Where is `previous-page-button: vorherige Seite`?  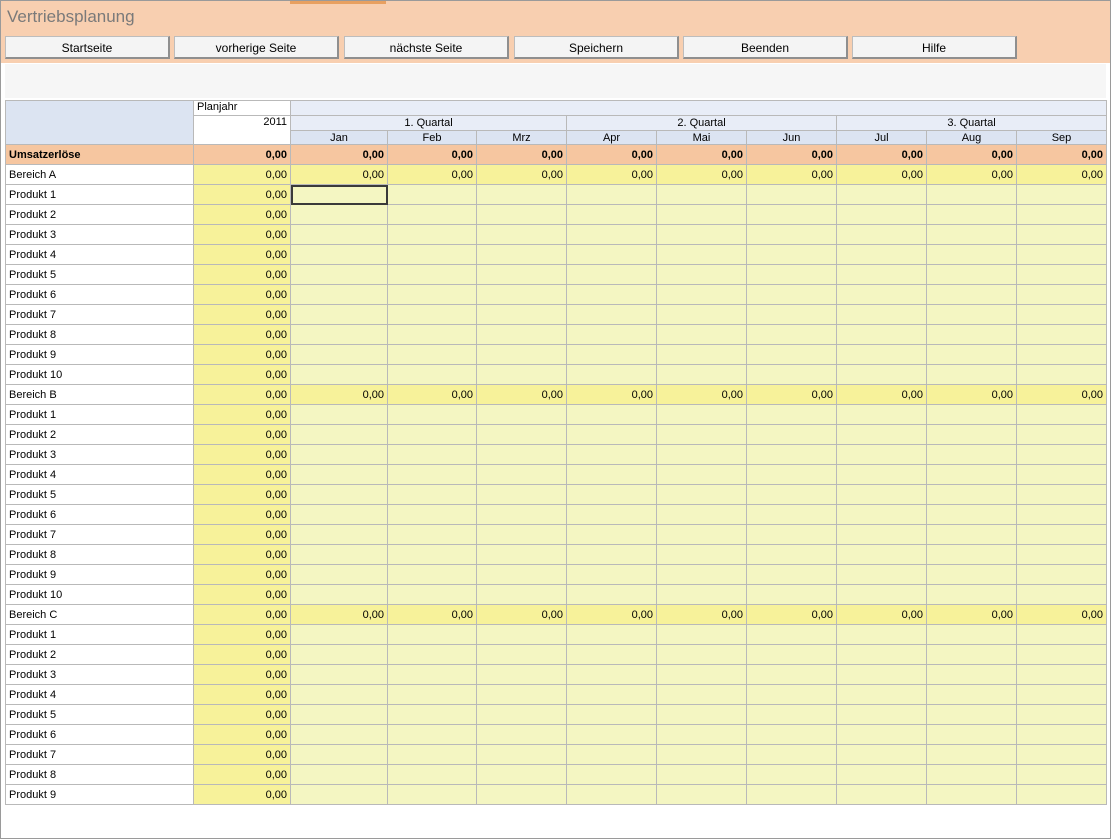
previous-page-button: vorherige Seite is located at coordinates (256, 47).